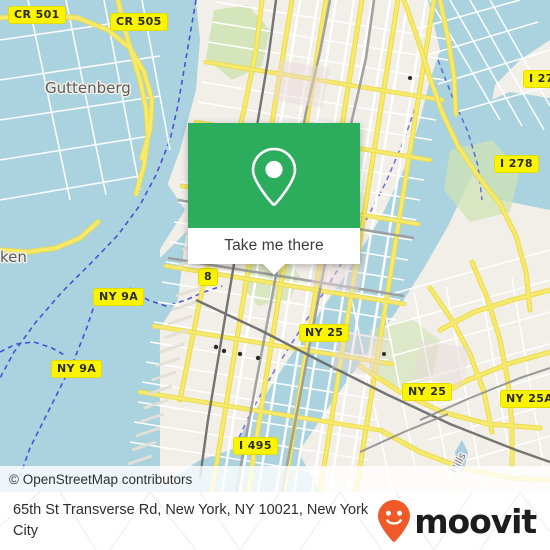 This screenshot has height=550, width=550. I want to click on road-shield-ny-25a: NY 25A, so click(525, 399).